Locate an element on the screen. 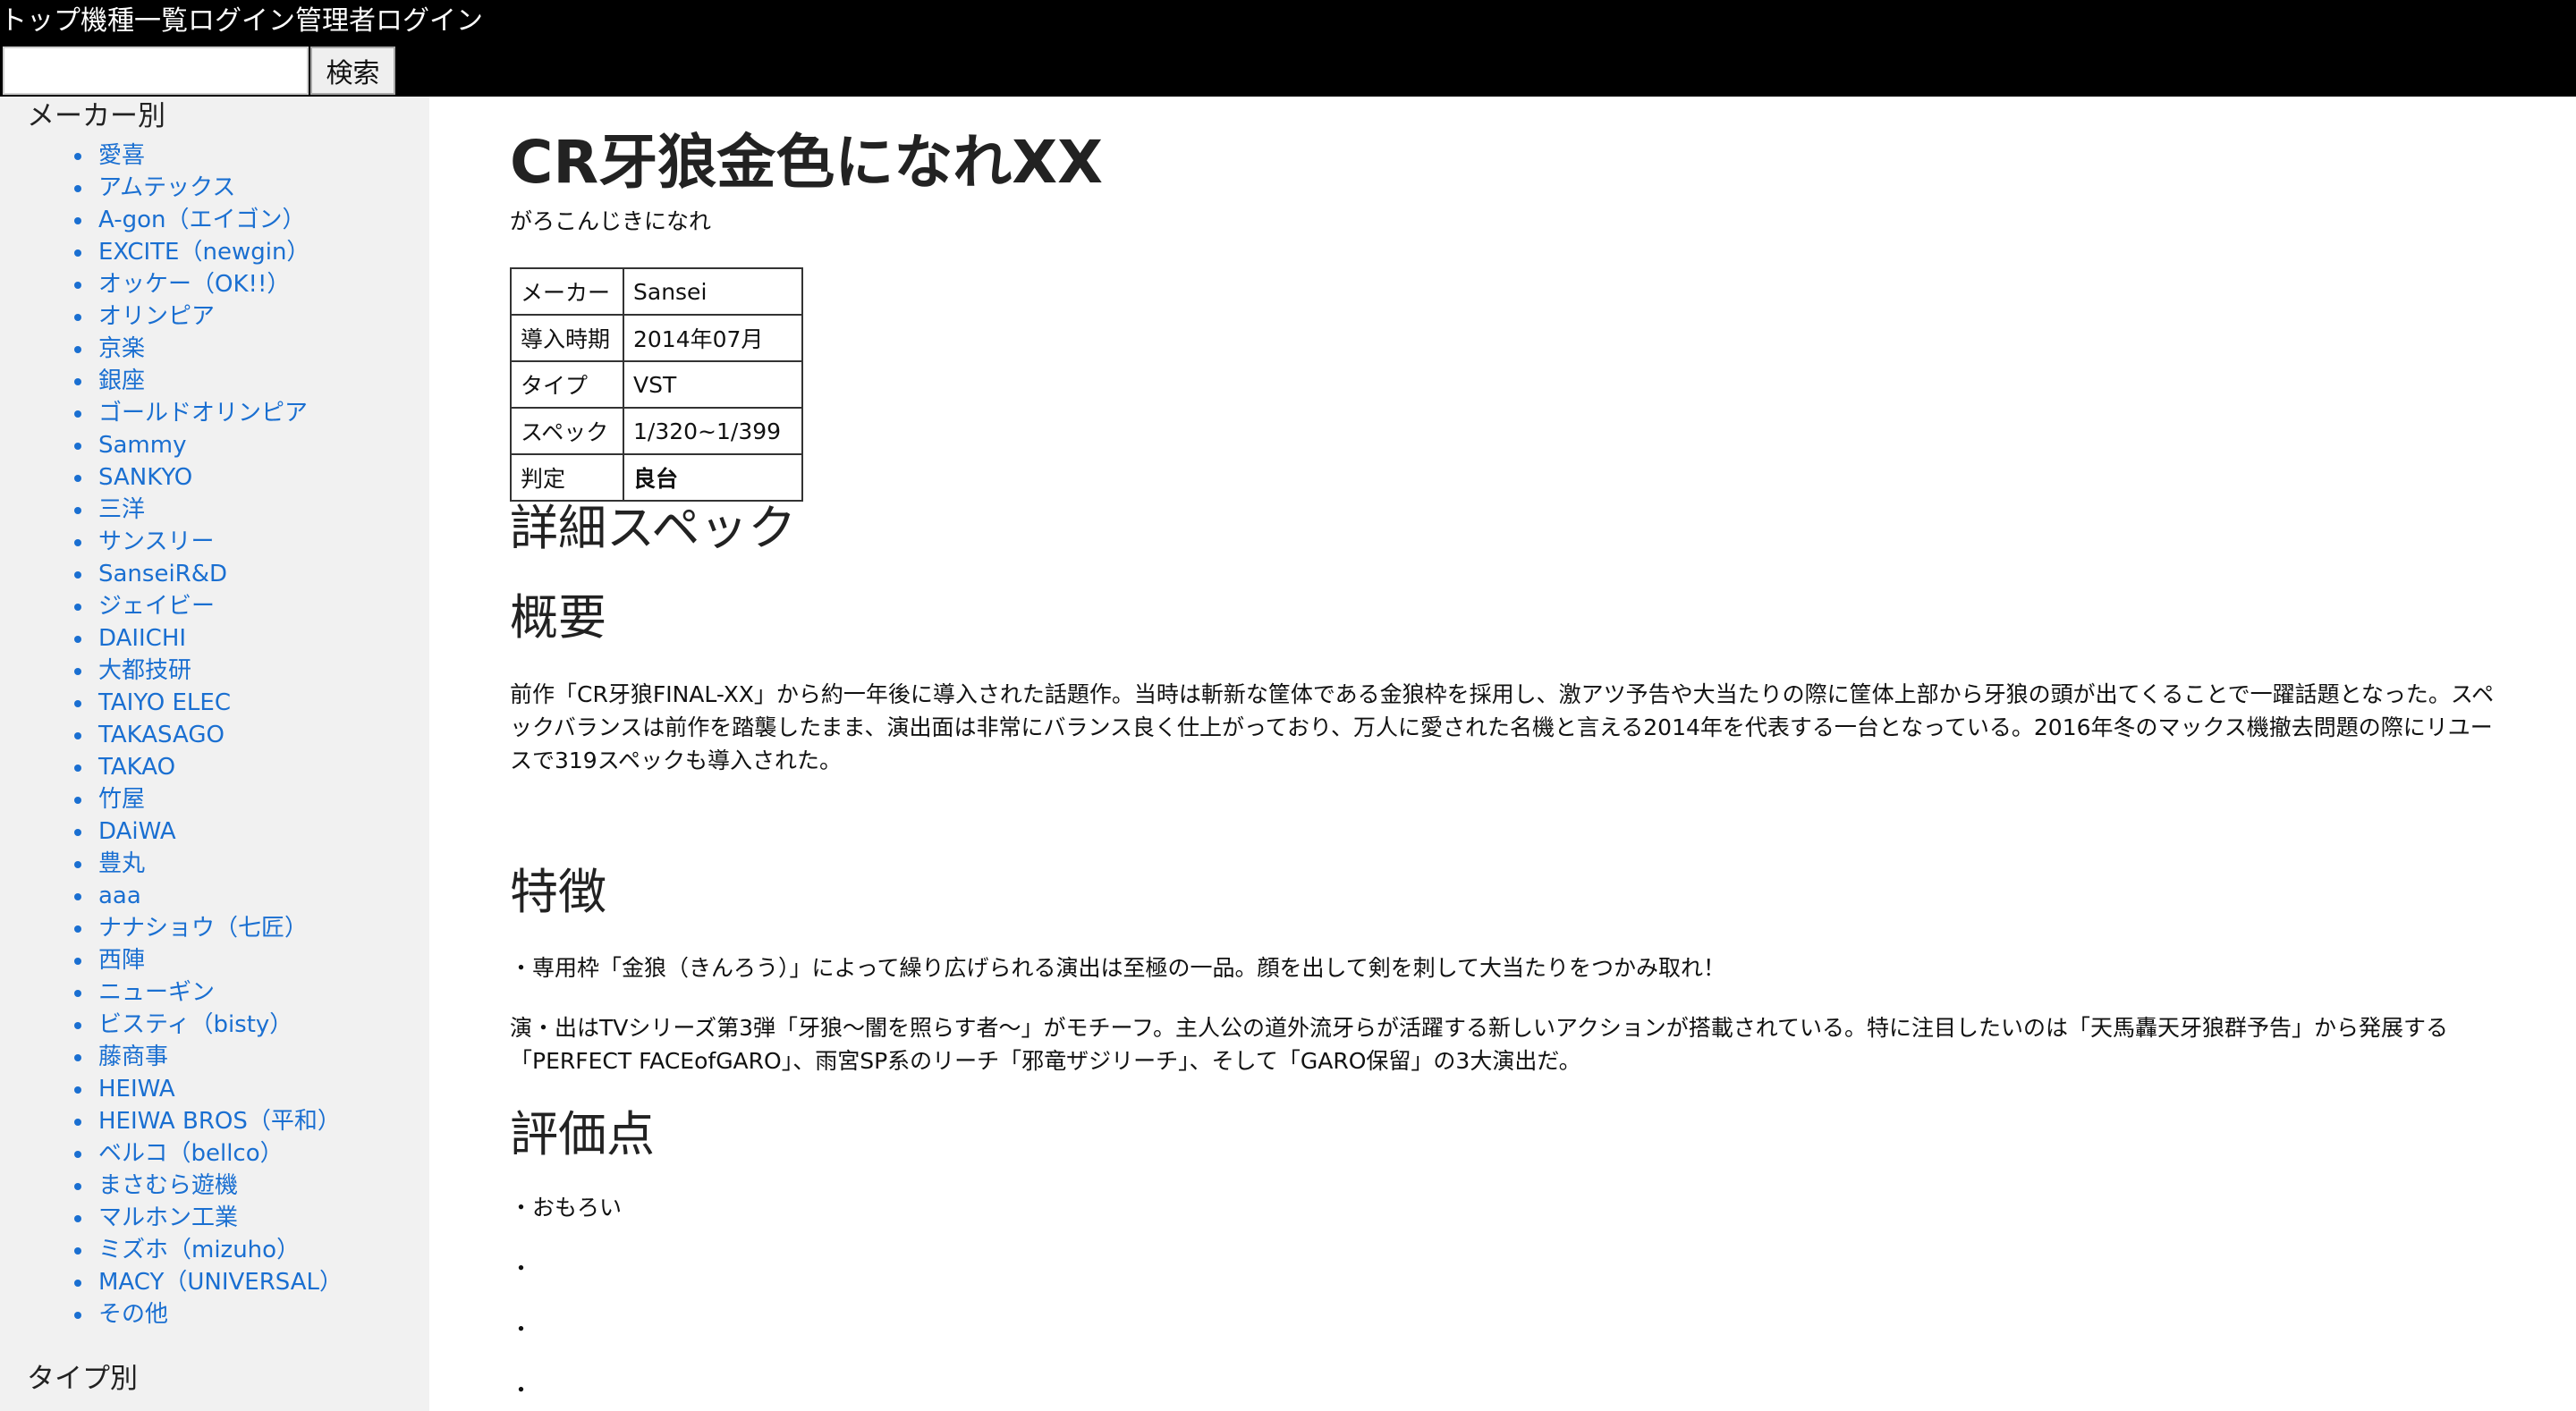 The width and height of the screenshot is (2576, 1411). maker-link: ミズホ（mizuho） is located at coordinates (199, 1250).